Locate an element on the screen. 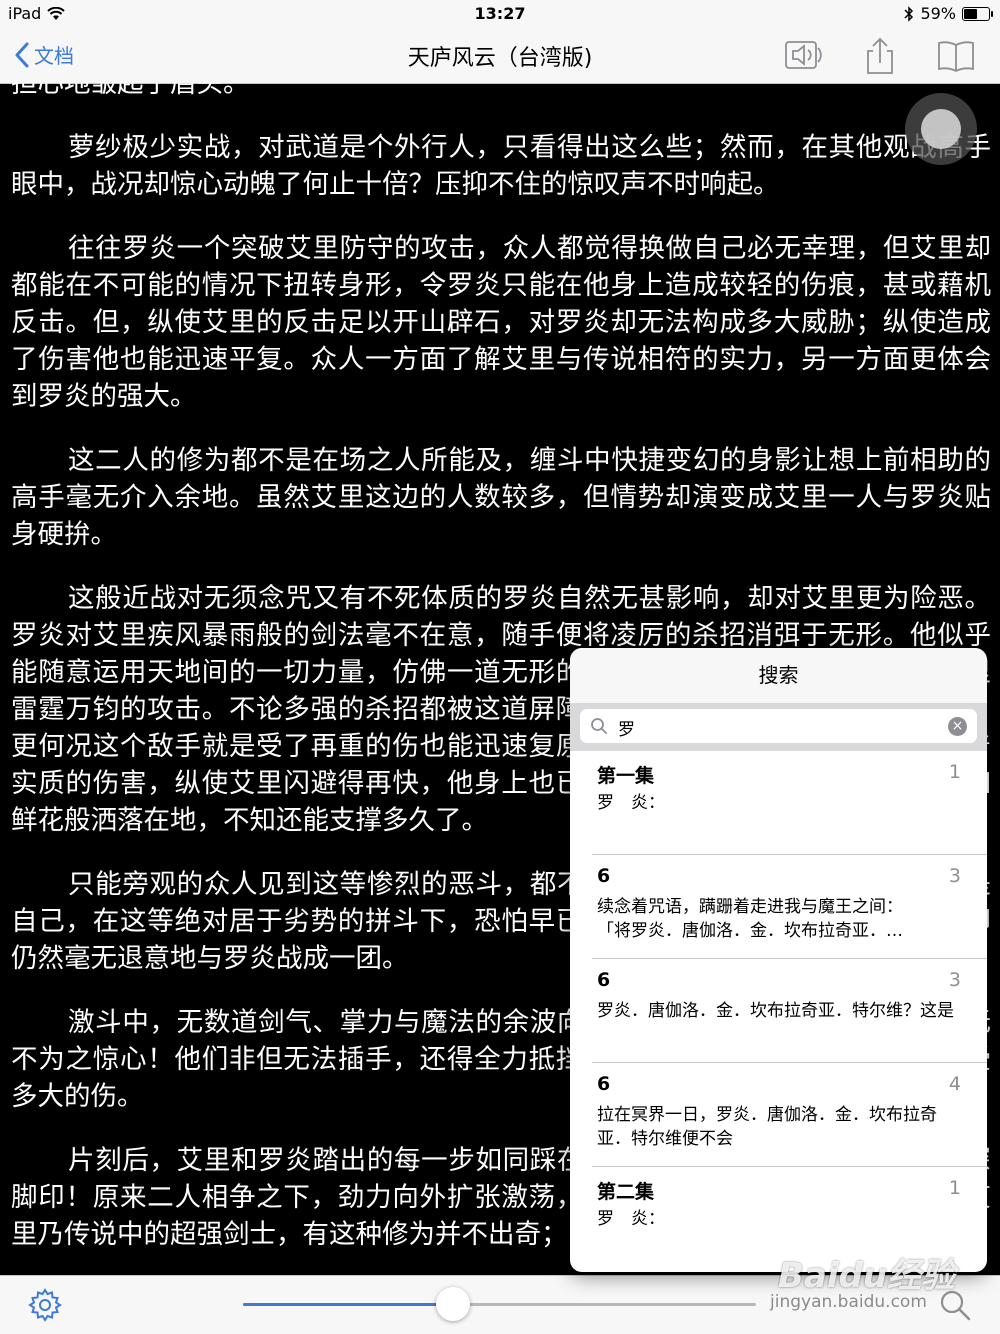 Image resolution: width=1000 pixels, height=1334 pixels. share-icon is located at coordinates (880, 56).